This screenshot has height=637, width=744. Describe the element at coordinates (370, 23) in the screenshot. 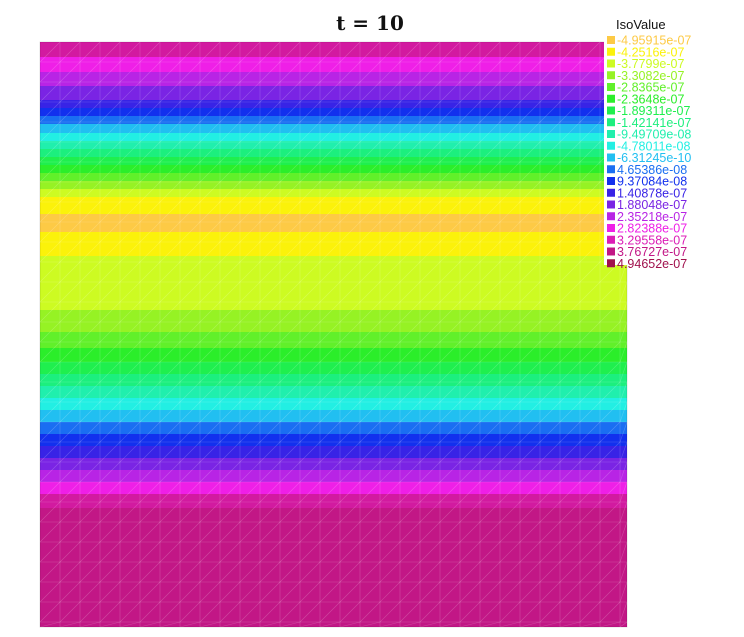

I see `chart-title: t = 10` at that location.